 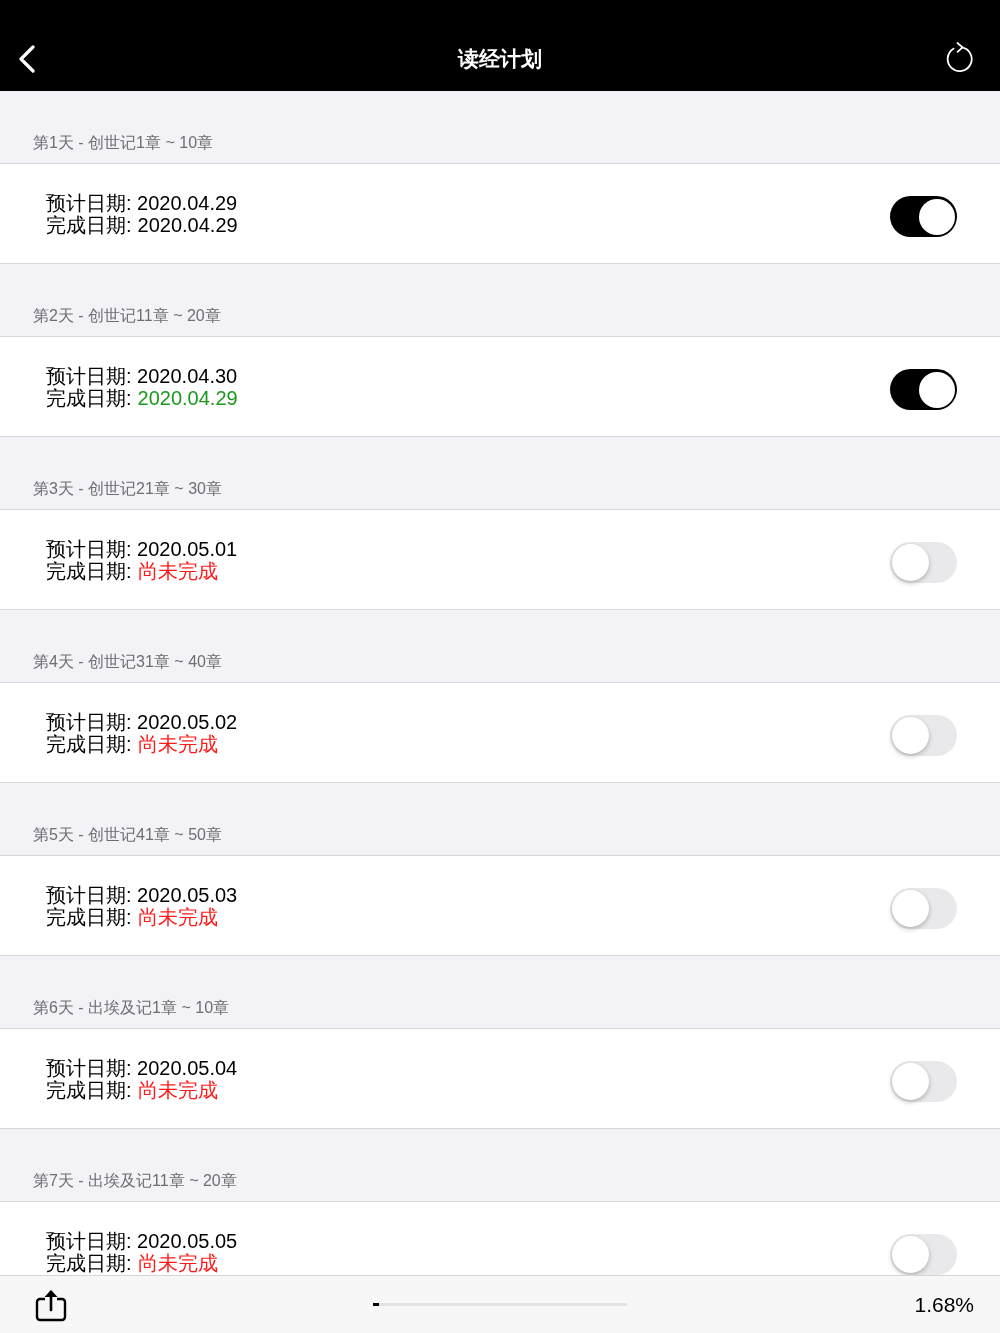 I want to click on planned-date-text: 预计日期: 2020.05.01, so click(x=142, y=548).